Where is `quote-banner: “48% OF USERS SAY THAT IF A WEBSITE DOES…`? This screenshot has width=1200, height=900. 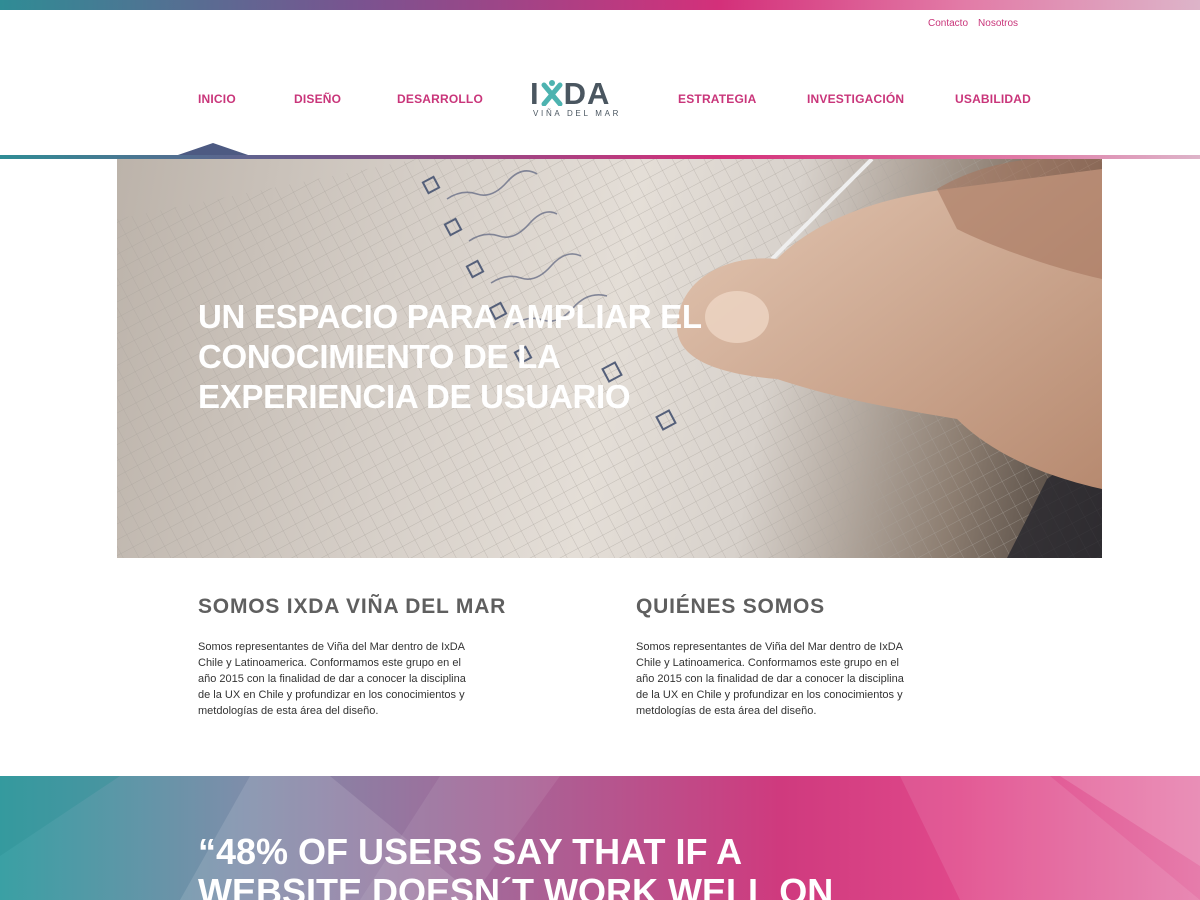 quote-banner: “48% OF USERS SAY THAT IF A WEBSITE DOES… is located at coordinates (600, 838).